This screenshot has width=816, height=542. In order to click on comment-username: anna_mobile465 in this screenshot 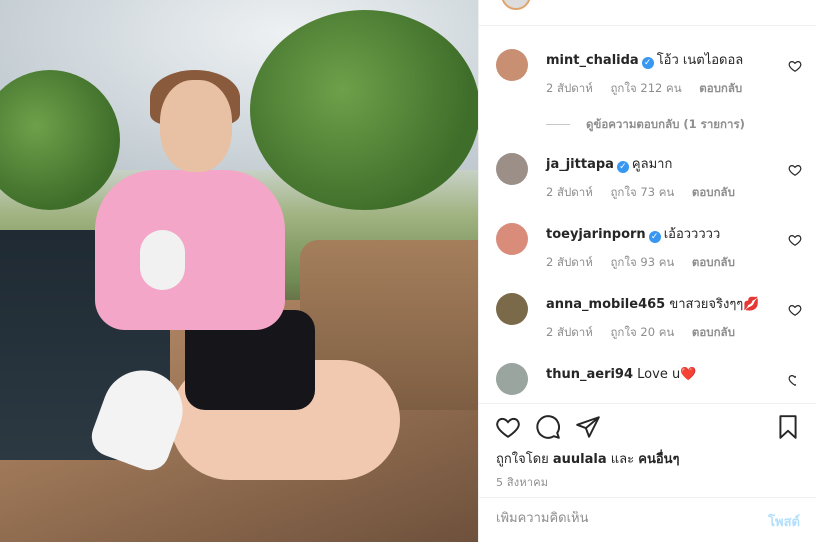, I will do `click(605, 304)`.